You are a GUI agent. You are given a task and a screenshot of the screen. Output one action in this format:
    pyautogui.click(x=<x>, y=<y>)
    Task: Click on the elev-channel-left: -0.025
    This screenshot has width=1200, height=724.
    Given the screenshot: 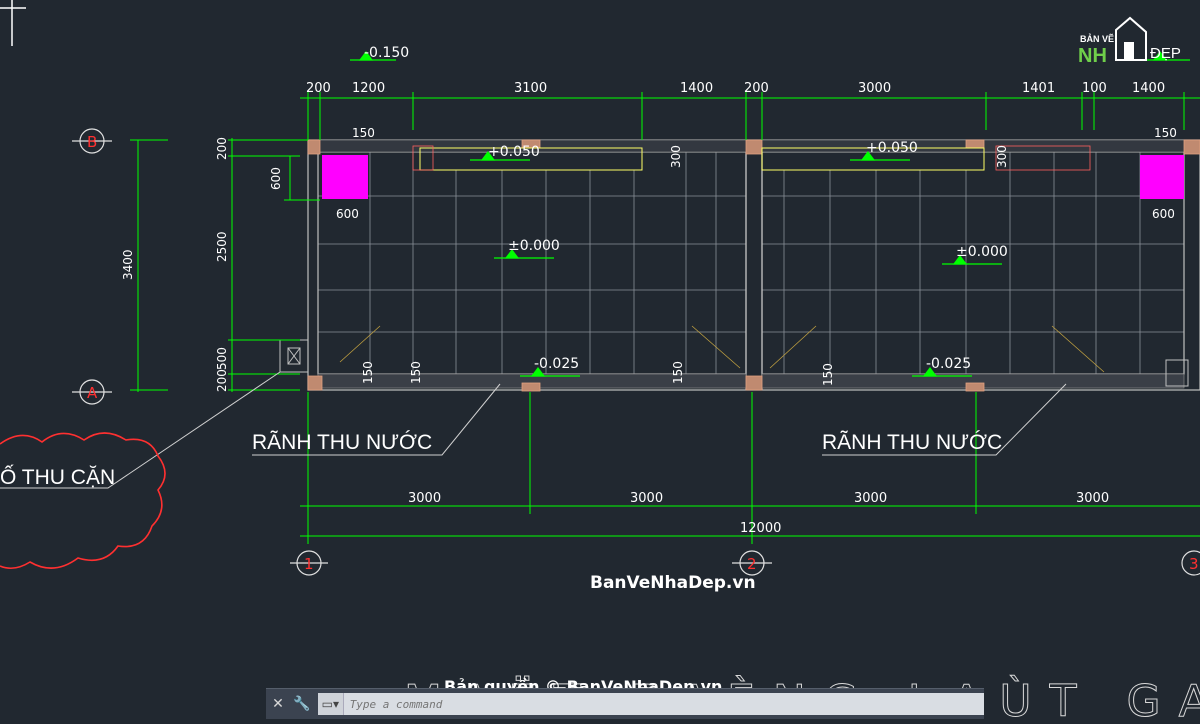 What is the action you would take?
    pyautogui.click(x=556, y=364)
    